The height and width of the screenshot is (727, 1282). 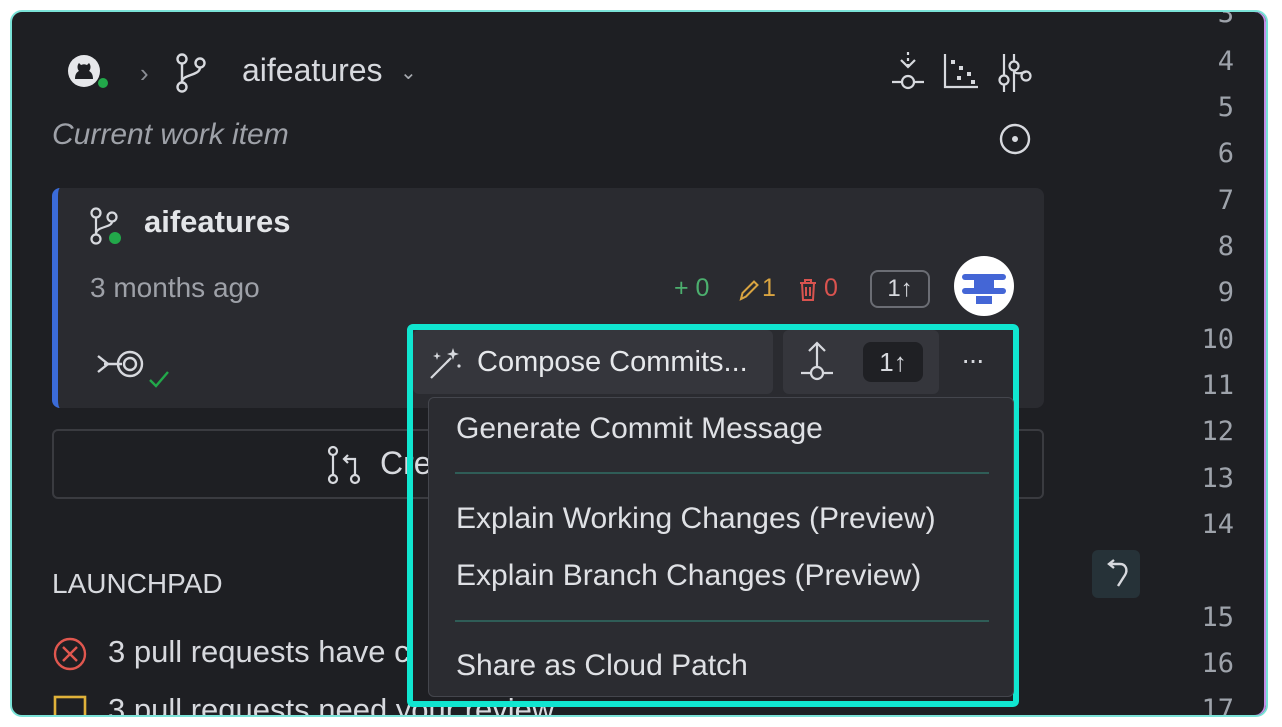 I want to click on line-number: 15, so click(x=1217, y=617).